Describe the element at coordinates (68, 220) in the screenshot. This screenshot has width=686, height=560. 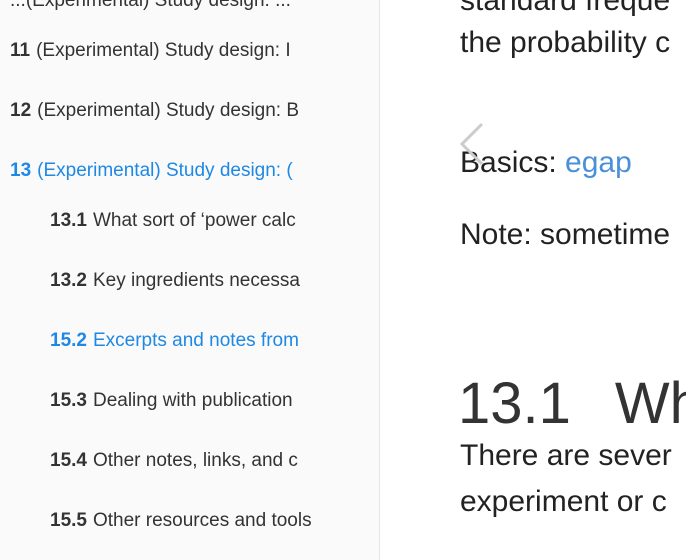
I see `toc-item-number: 13.1` at that location.